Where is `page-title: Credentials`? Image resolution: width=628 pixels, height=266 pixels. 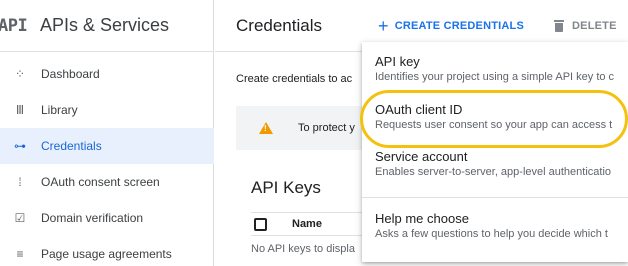
page-title: Credentials is located at coordinates (279, 25).